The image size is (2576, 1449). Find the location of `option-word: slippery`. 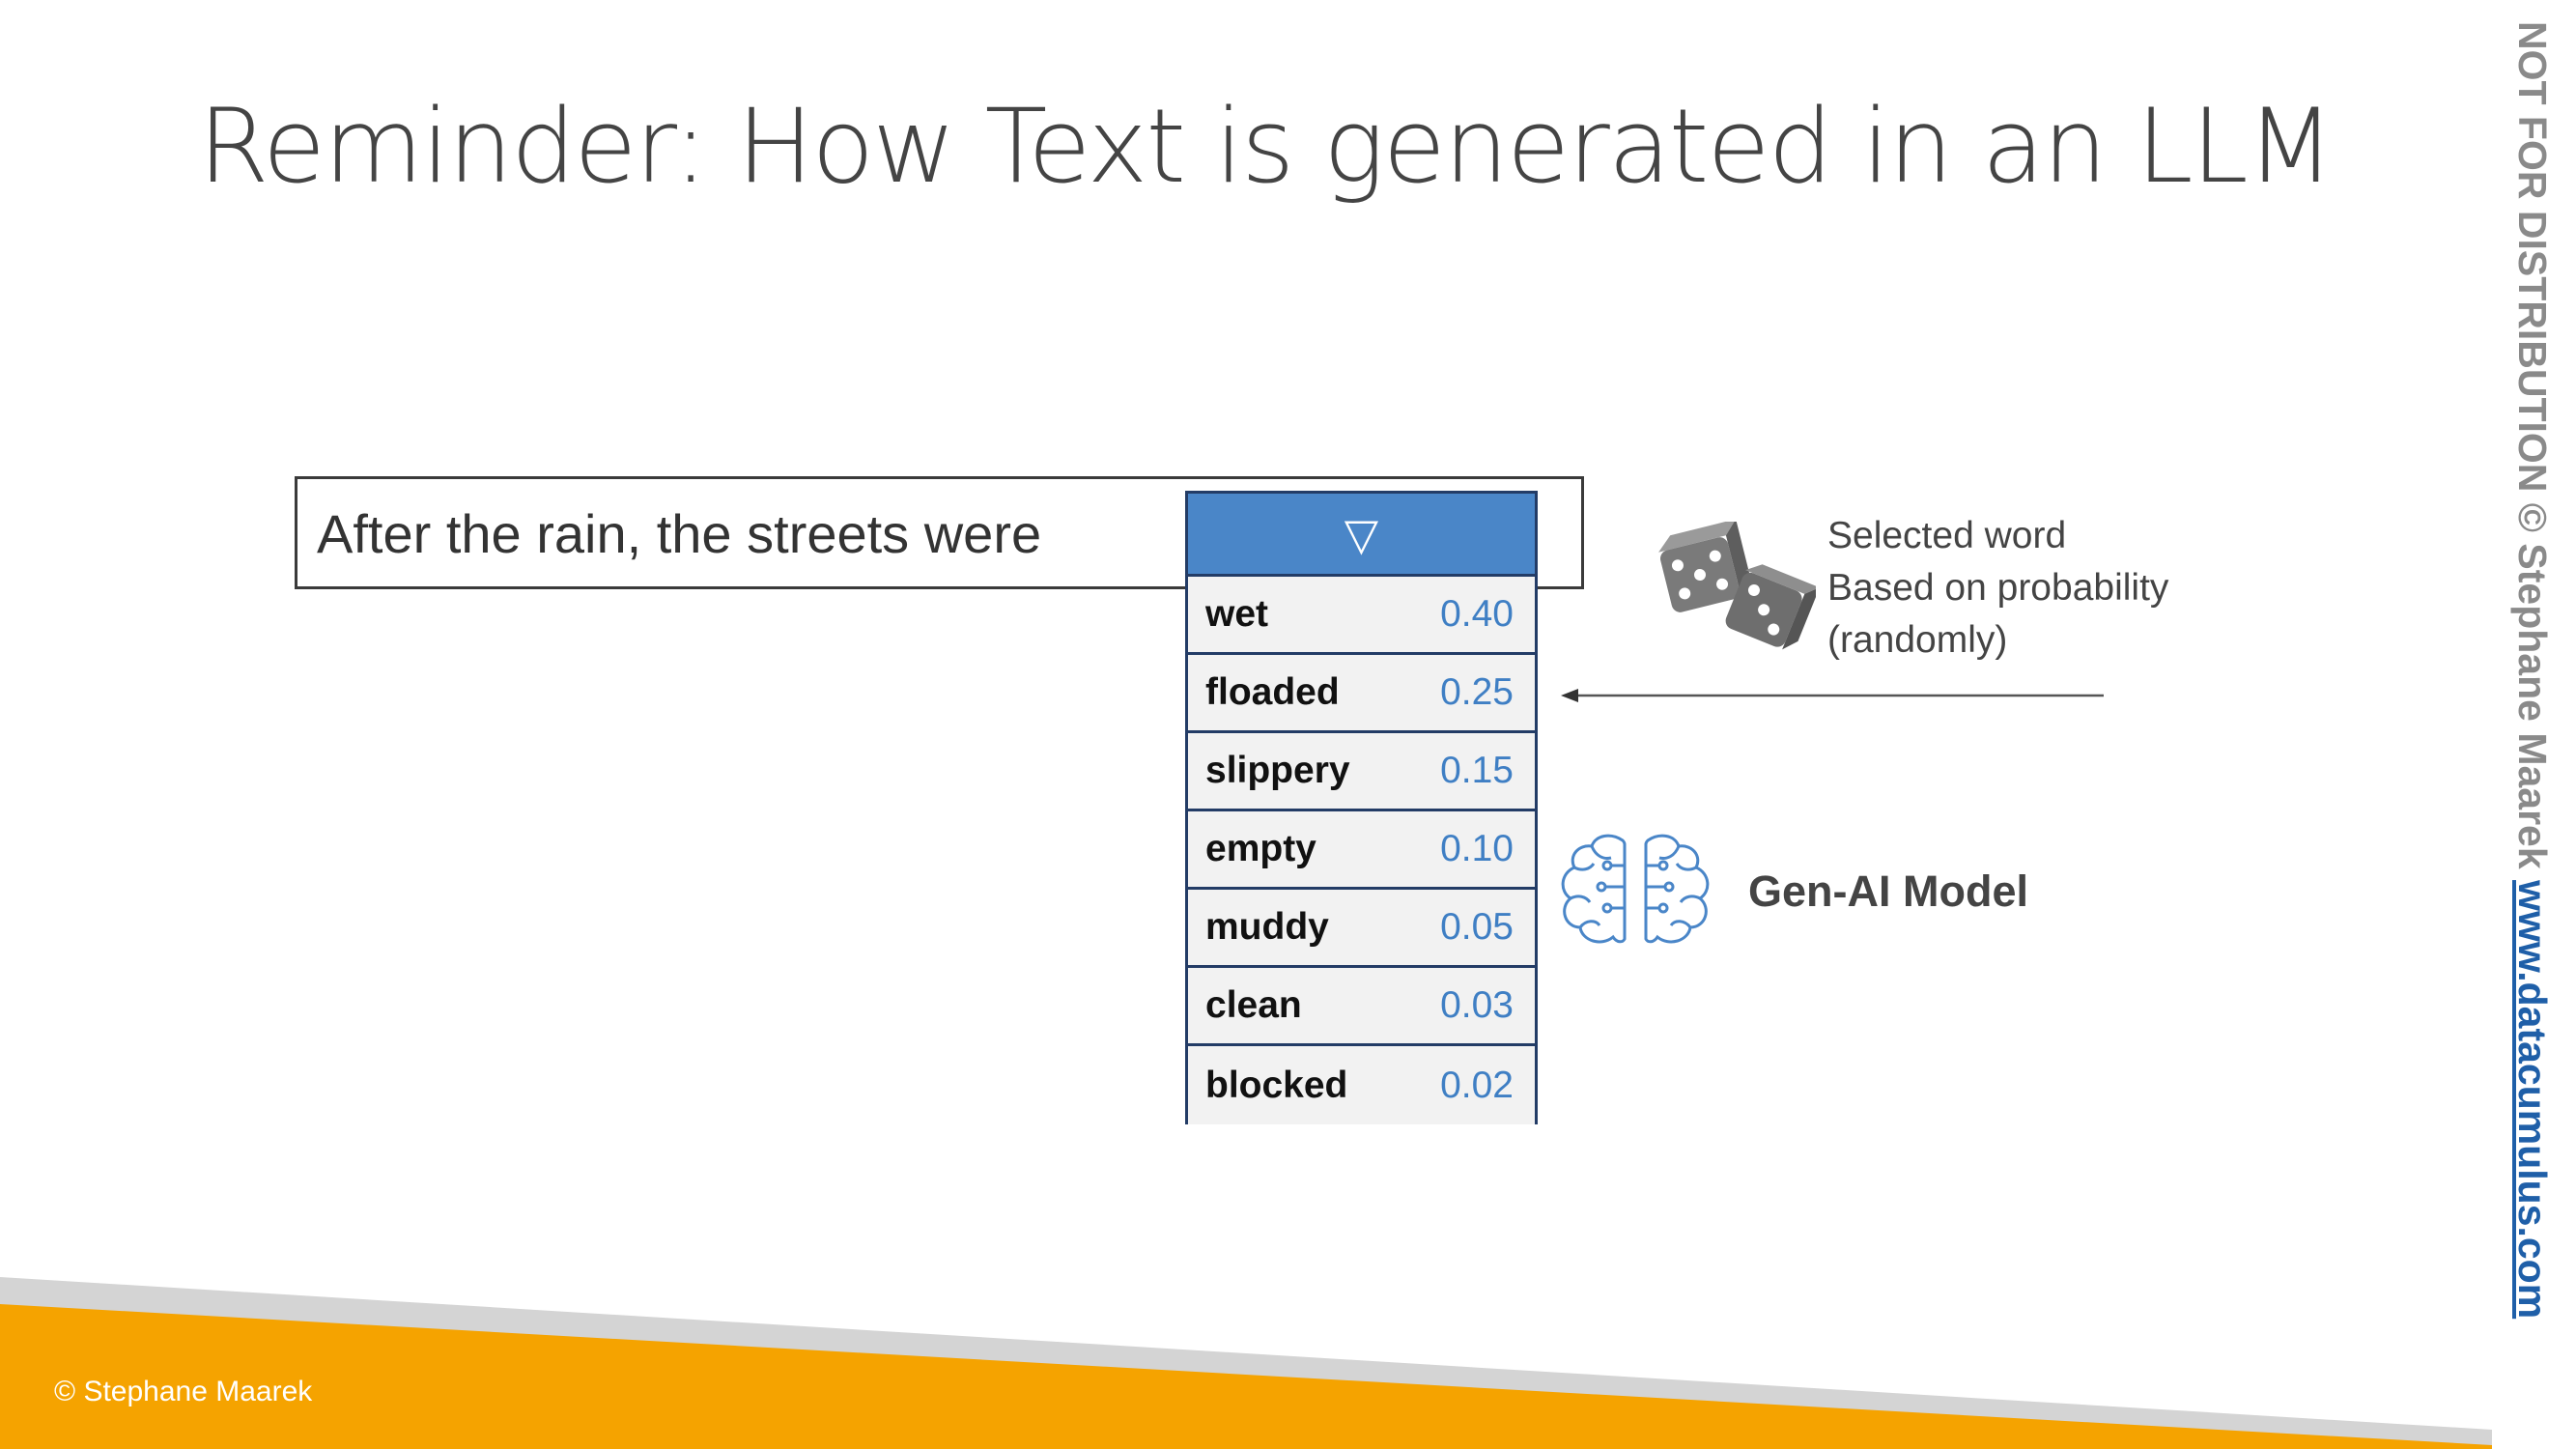

option-word: slippery is located at coordinates (1277, 770).